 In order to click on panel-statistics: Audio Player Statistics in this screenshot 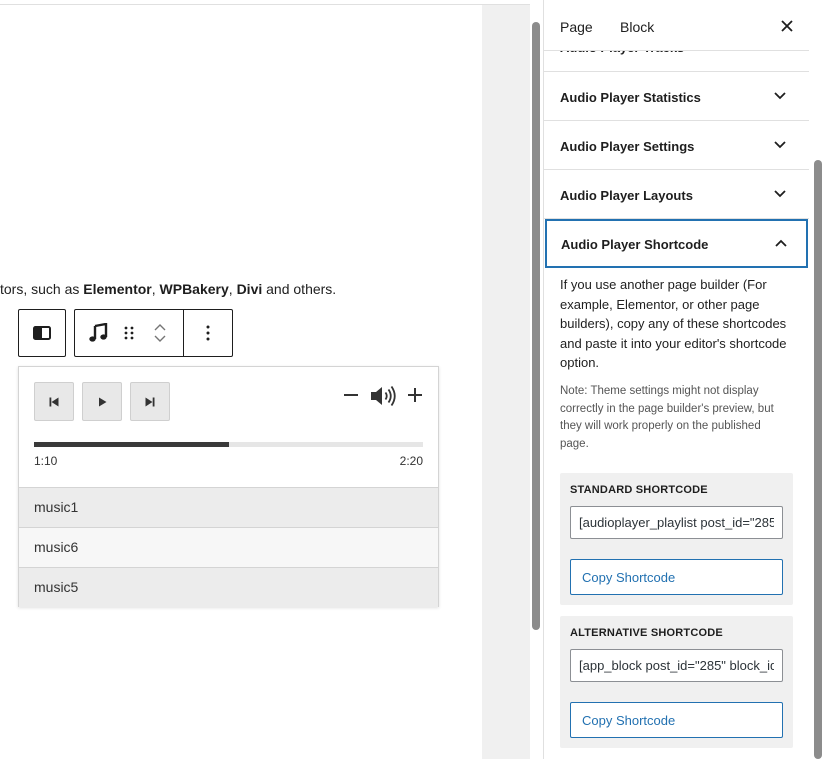, I will do `click(676, 96)`.